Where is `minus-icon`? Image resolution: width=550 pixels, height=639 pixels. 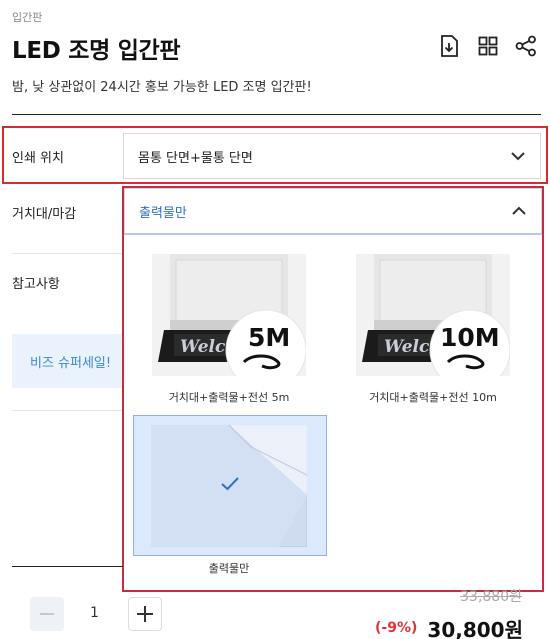
minus-icon is located at coordinates (47, 614).